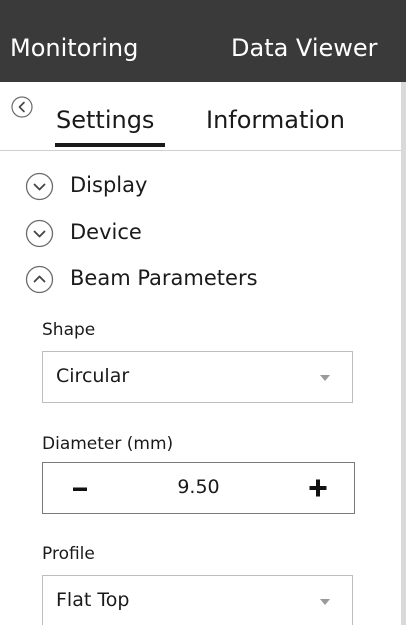  What do you see at coordinates (275, 120) in the screenshot?
I see `tab-information: Information` at bounding box center [275, 120].